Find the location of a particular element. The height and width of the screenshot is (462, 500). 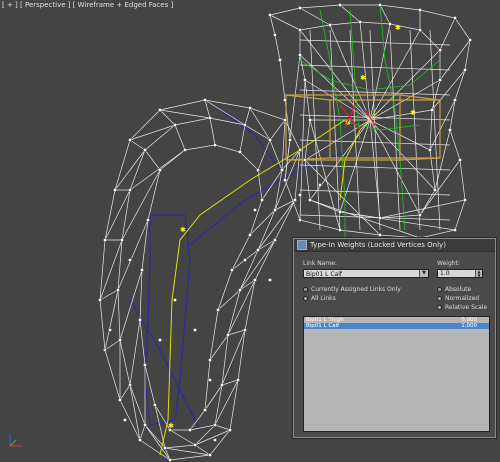

radio-relative-scale: Relative Scale is located at coordinates (462, 307).